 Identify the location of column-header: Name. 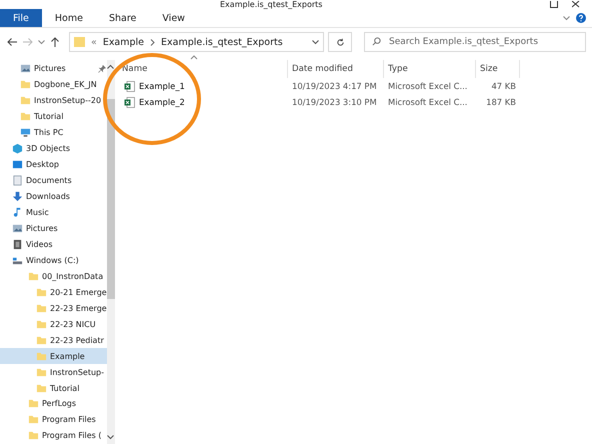
(204, 69).